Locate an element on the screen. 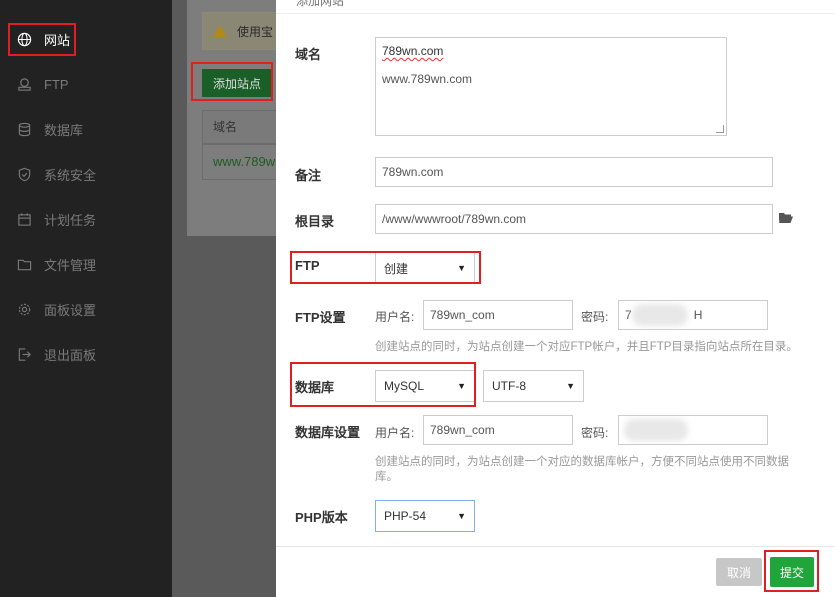 The height and width of the screenshot is (597, 835). modal-title: 添加网站 is located at coordinates (320, 4).